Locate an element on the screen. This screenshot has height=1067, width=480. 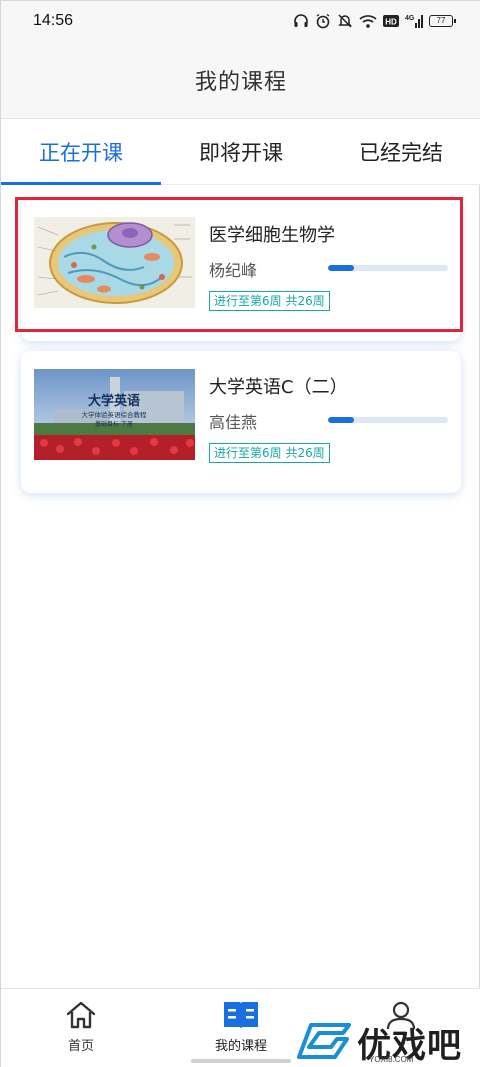
course-title: 大学英语C（二） is located at coordinates (278, 387).